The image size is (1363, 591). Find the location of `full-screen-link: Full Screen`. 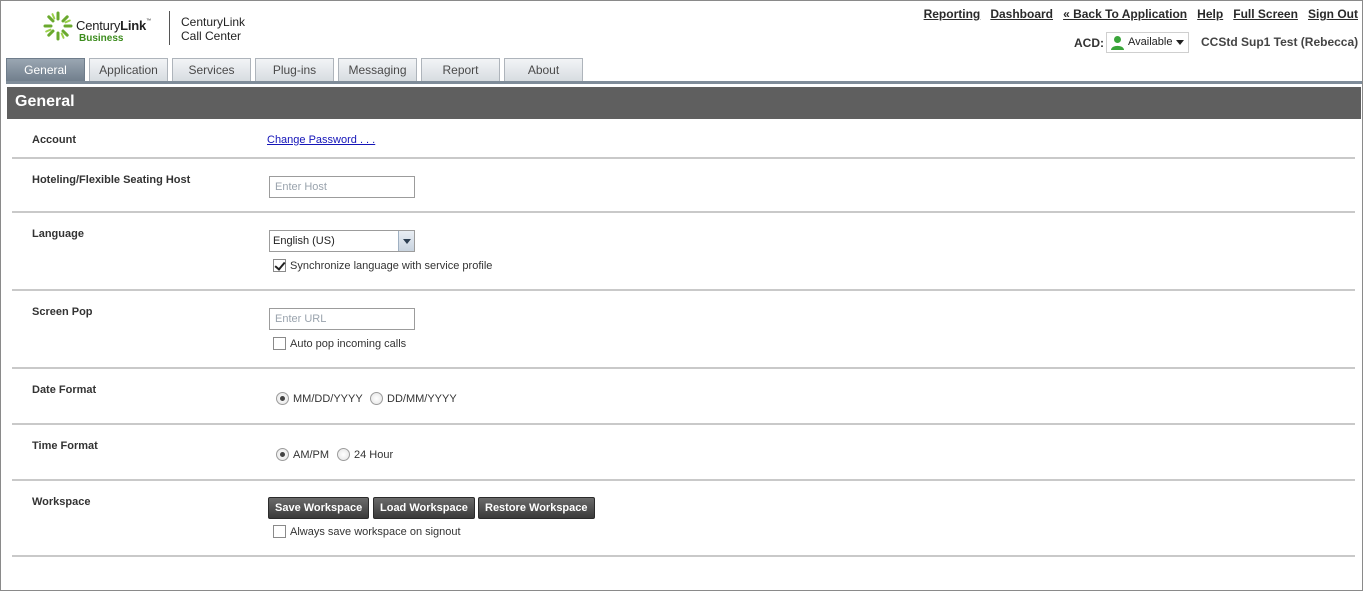

full-screen-link: Full Screen is located at coordinates (1265, 14).